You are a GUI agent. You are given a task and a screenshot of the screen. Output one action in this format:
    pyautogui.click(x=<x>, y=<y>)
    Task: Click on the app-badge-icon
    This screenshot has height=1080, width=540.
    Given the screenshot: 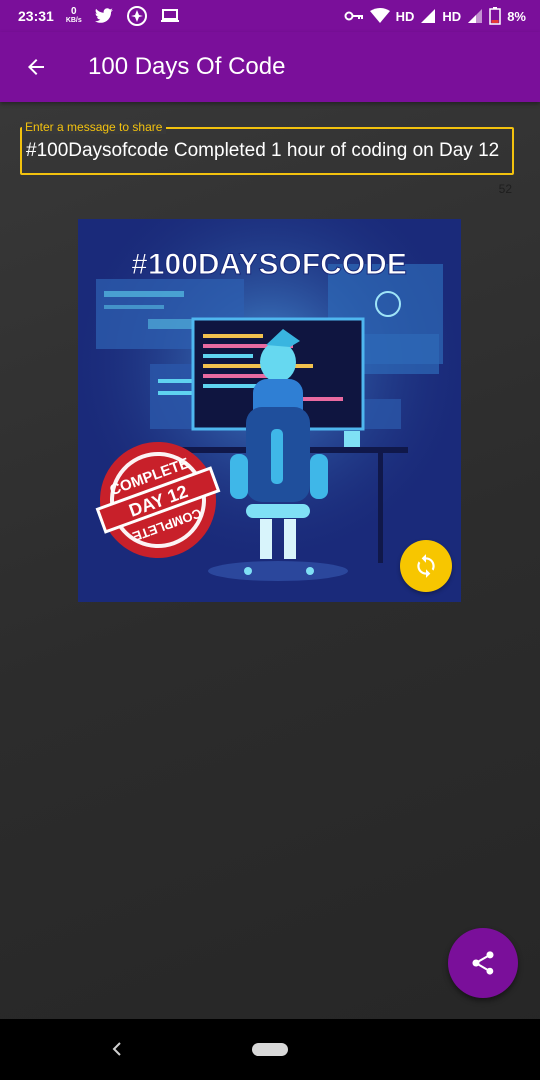 What is the action you would take?
    pyautogui.click(x=136, y=16)
    